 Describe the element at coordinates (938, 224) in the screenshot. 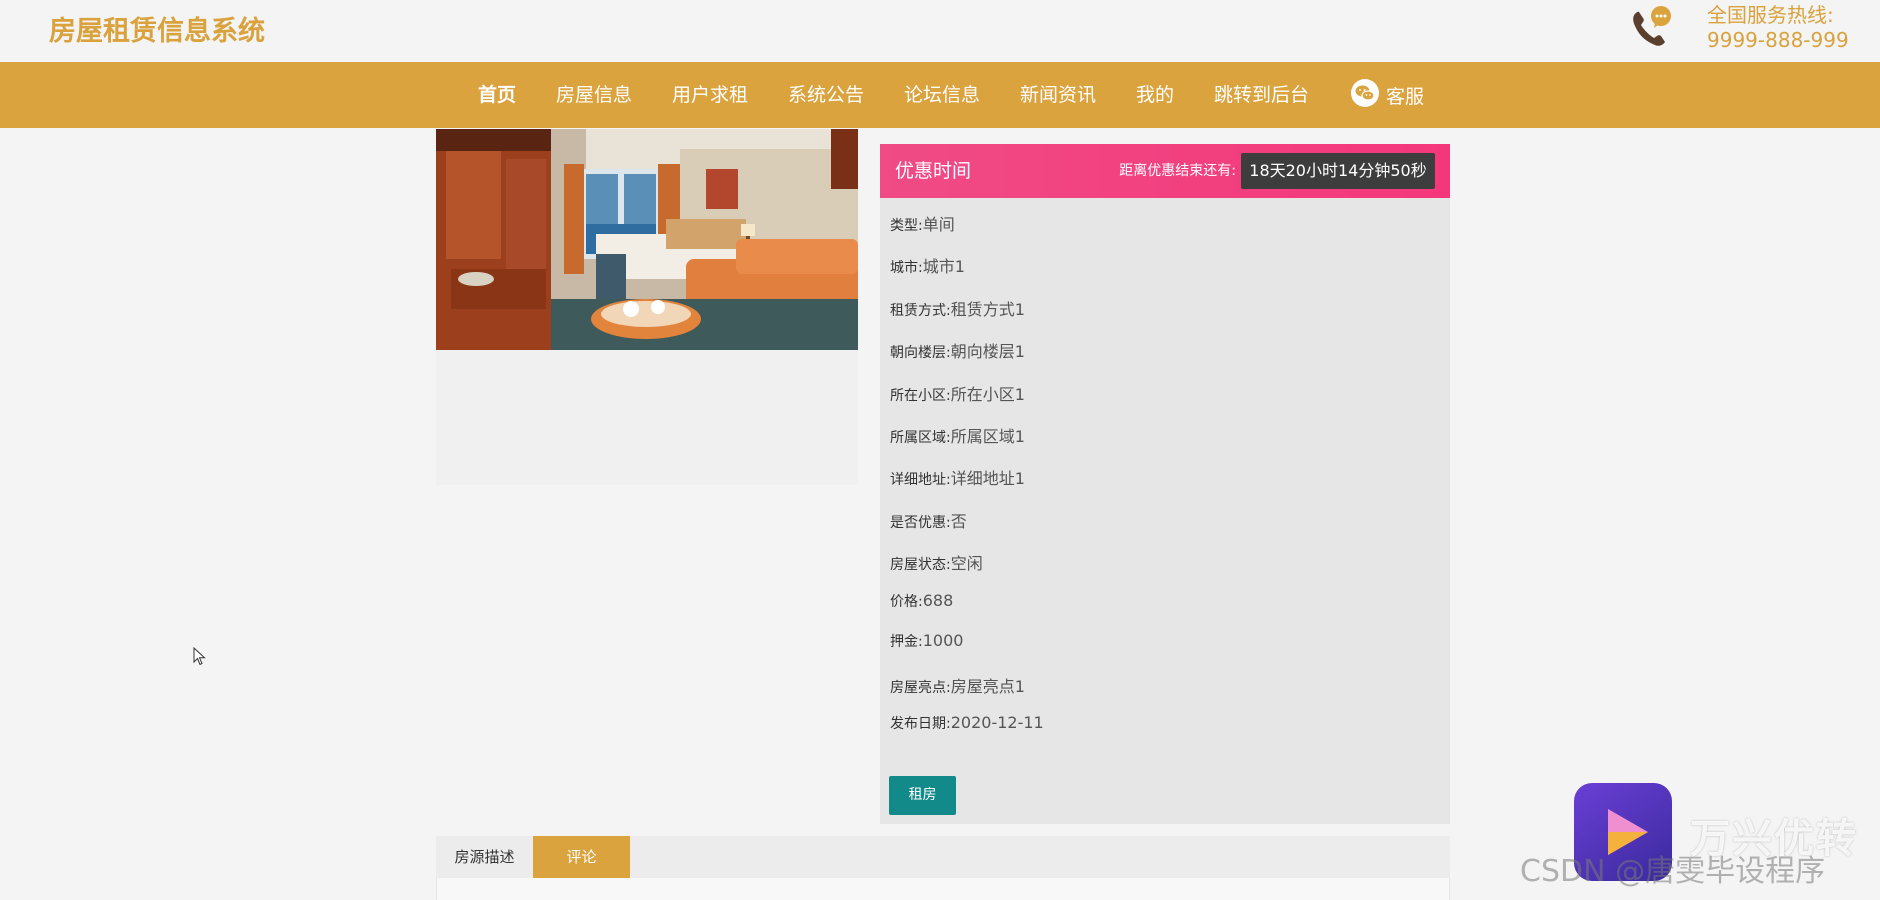

I see `detail-value: 单间` at that location.